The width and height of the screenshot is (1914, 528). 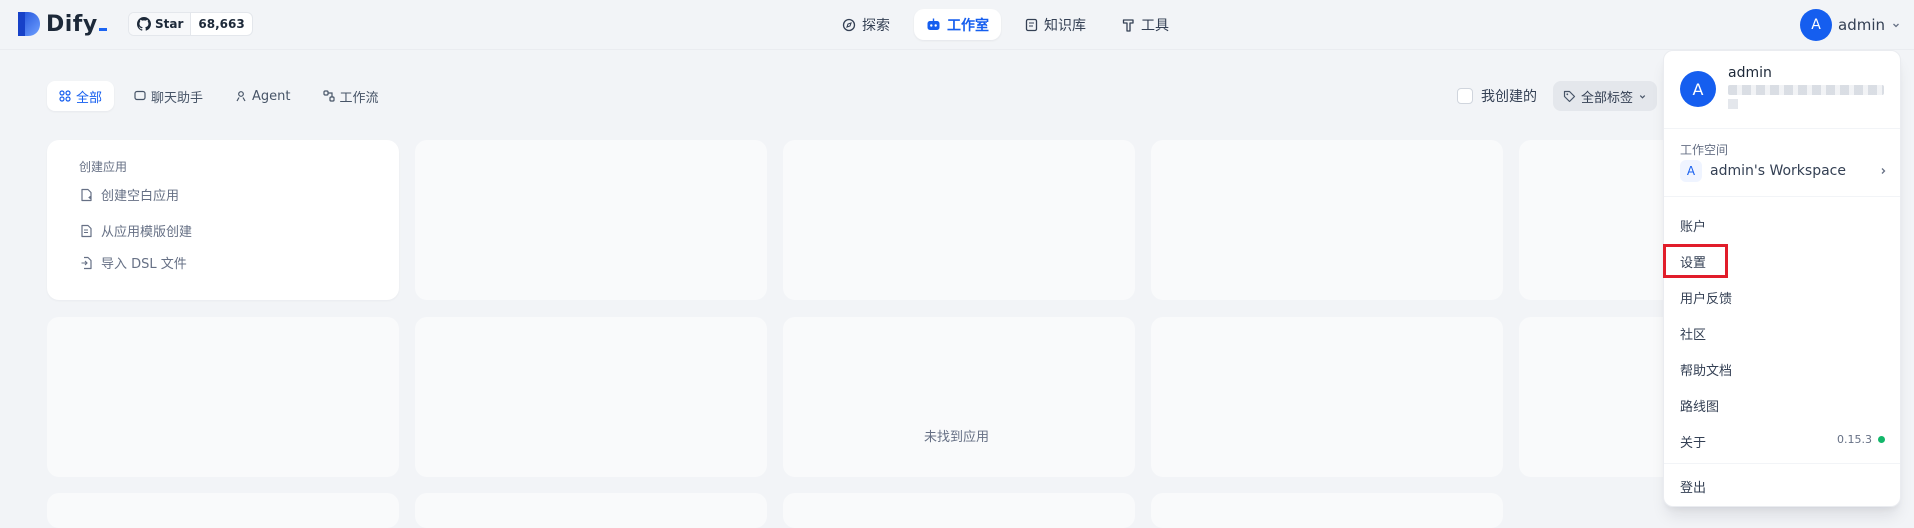 What do you see at coordinates (1854, 439) in the screenshot?
I see `version-text: 0.15.3` at bounding box center [1854, 439].